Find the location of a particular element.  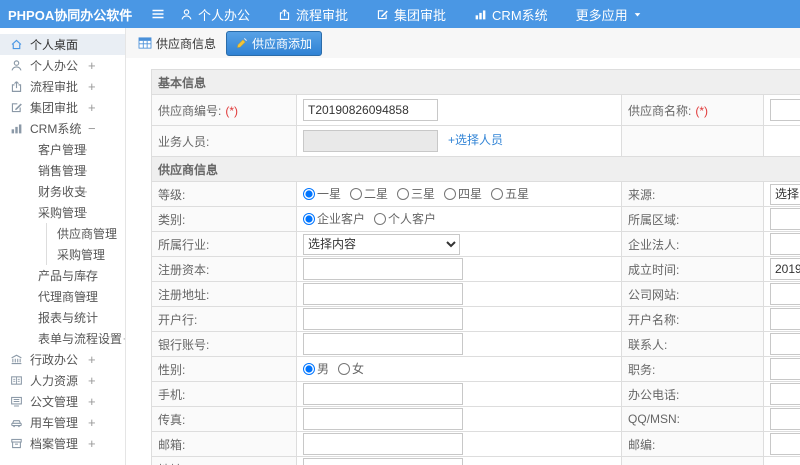

topbar: PHPOA协同办公软件 个人办公 流程审批 集团审批 CRM系统 更多应用 is located at coordinates (400, 14).